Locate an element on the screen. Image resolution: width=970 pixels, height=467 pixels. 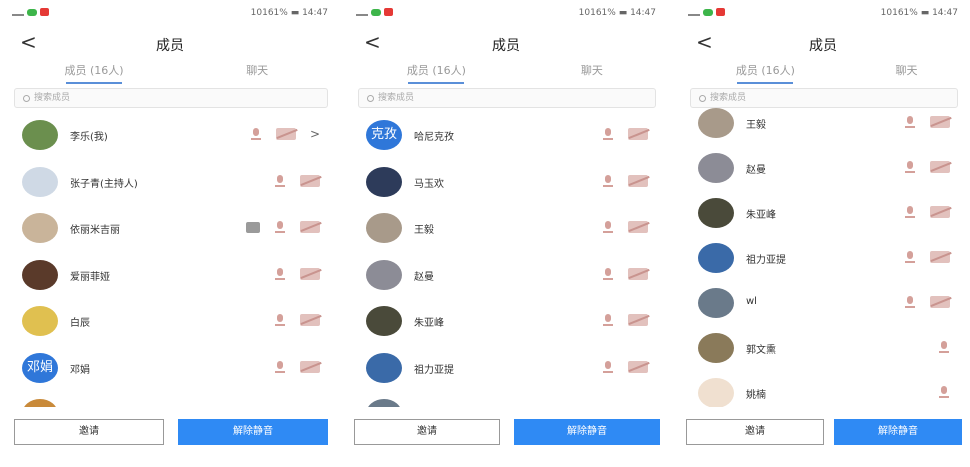
chevron-right-icon: > is located at coordinates (315, 134).